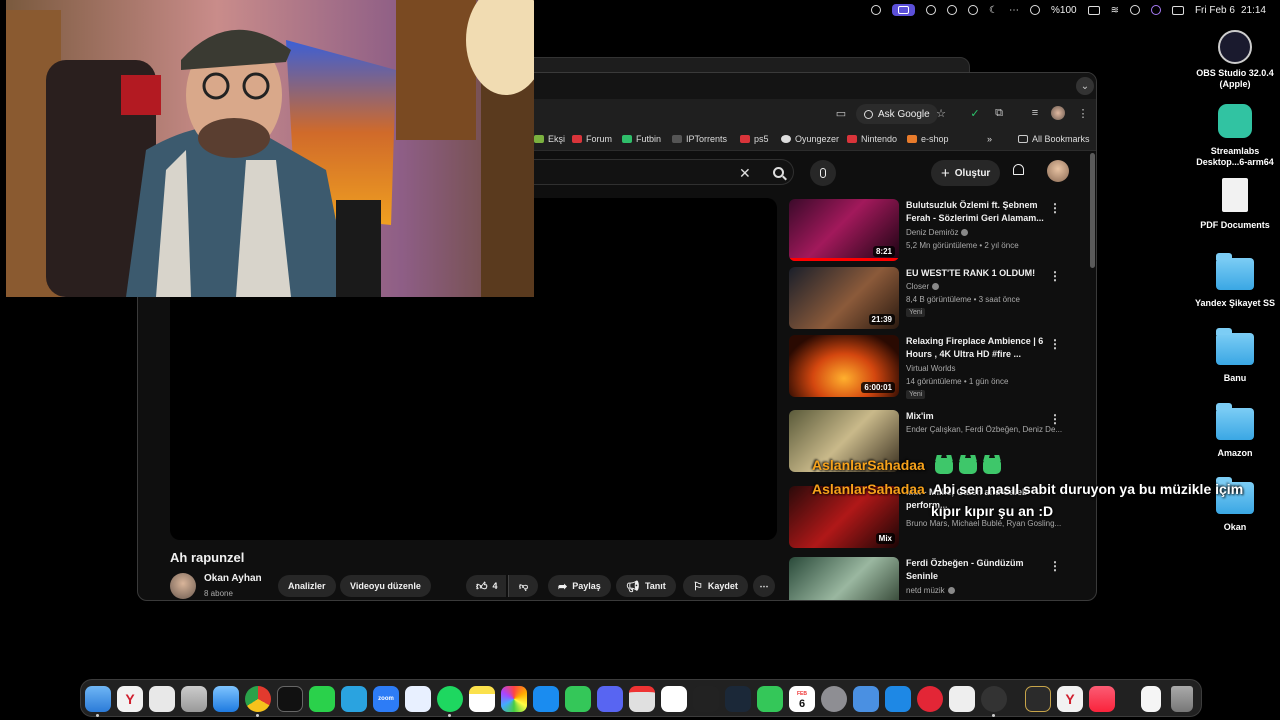  Describe the element at coordinates (923, 286) in the screenshot. I see `video-channel: Closer` at that location.